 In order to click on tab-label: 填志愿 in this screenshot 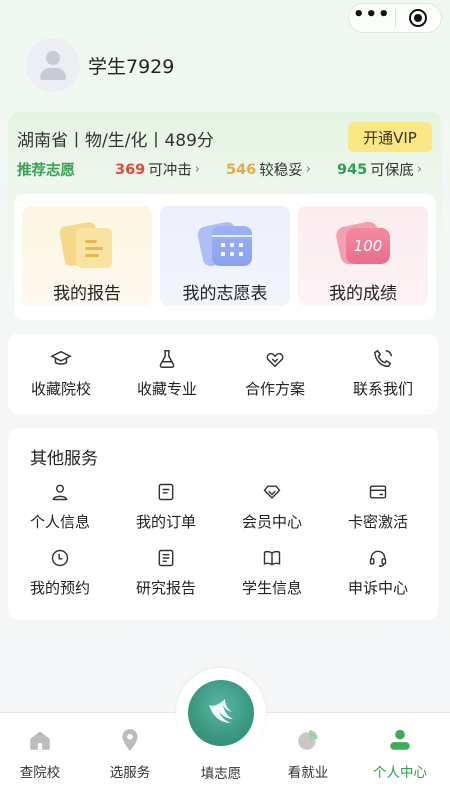, I will do `click(221, 774)`.